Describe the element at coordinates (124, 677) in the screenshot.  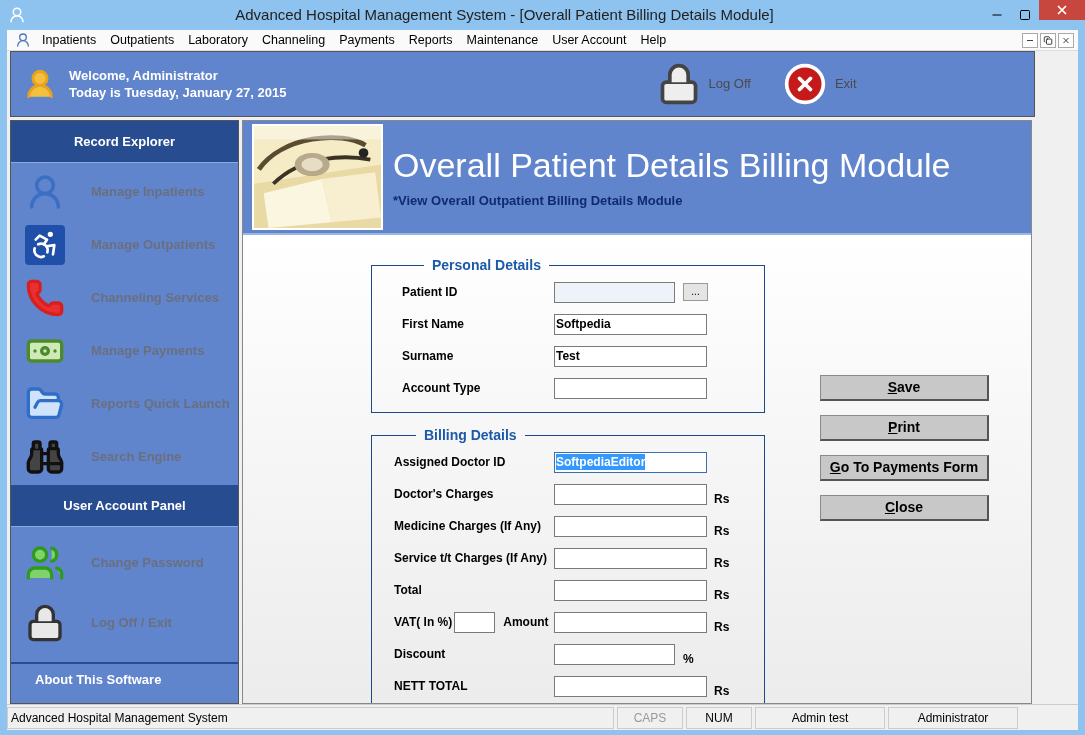
I see `section-header: About This Software` at that location.